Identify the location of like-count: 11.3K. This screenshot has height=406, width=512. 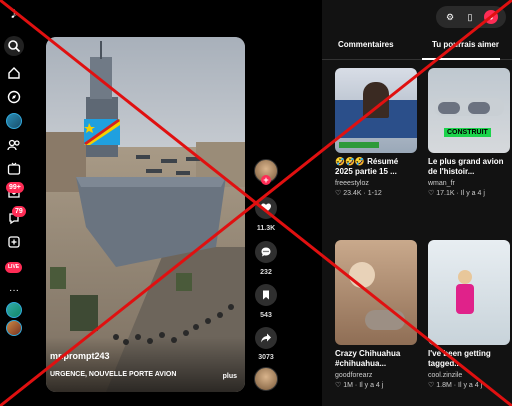
(266, 228).